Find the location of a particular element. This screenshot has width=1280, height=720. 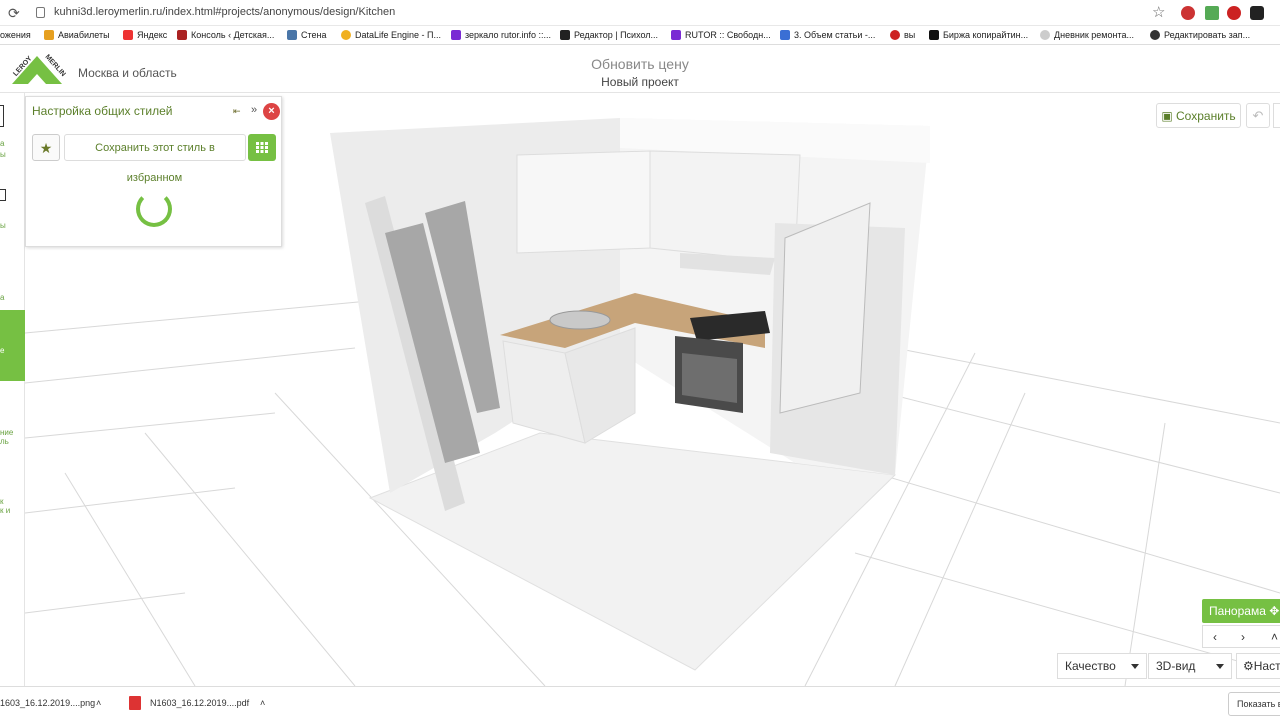

bookmark-item: Стена is located at coordinates (307, 35).